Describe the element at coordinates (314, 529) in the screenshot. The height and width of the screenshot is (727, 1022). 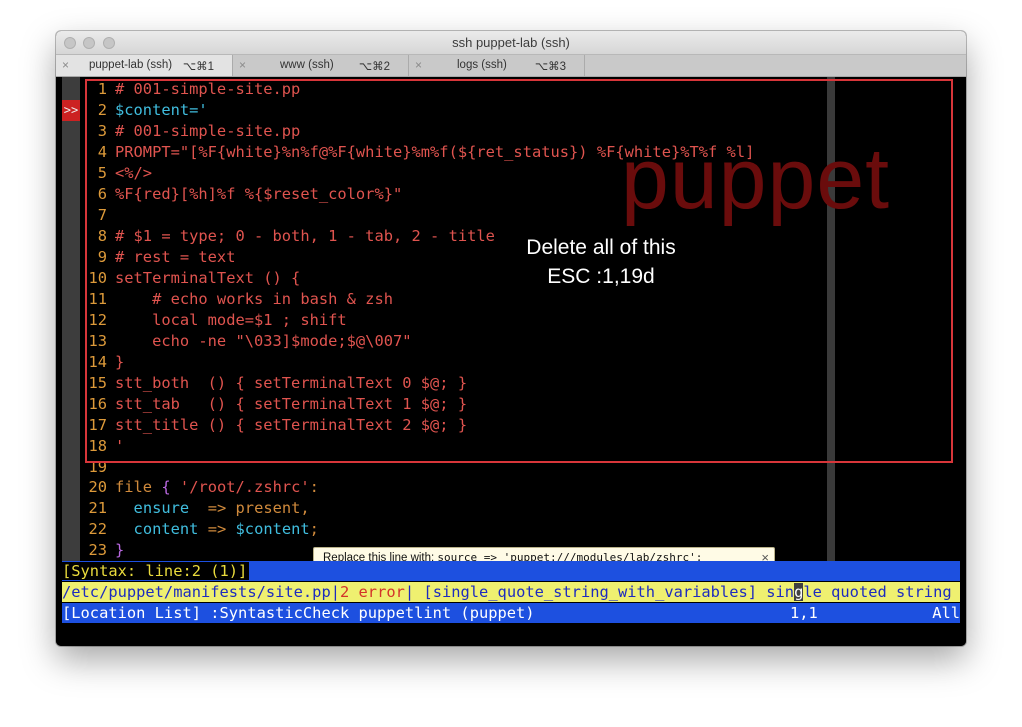
I see `semicolon: ;` at that location.